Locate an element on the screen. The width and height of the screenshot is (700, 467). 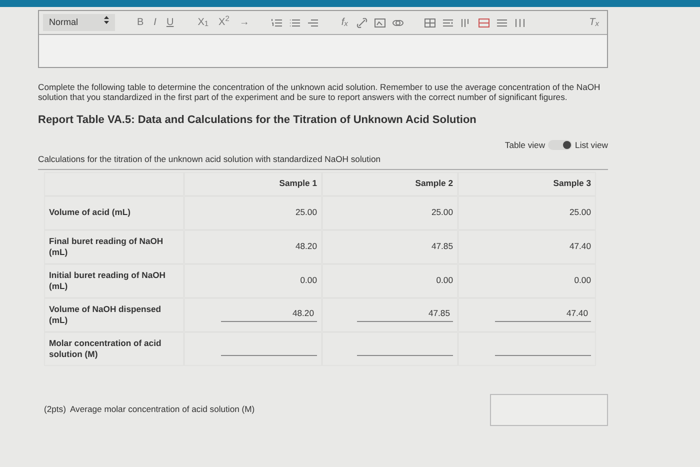
view-label: Table view is located at coordinates (525, 145).